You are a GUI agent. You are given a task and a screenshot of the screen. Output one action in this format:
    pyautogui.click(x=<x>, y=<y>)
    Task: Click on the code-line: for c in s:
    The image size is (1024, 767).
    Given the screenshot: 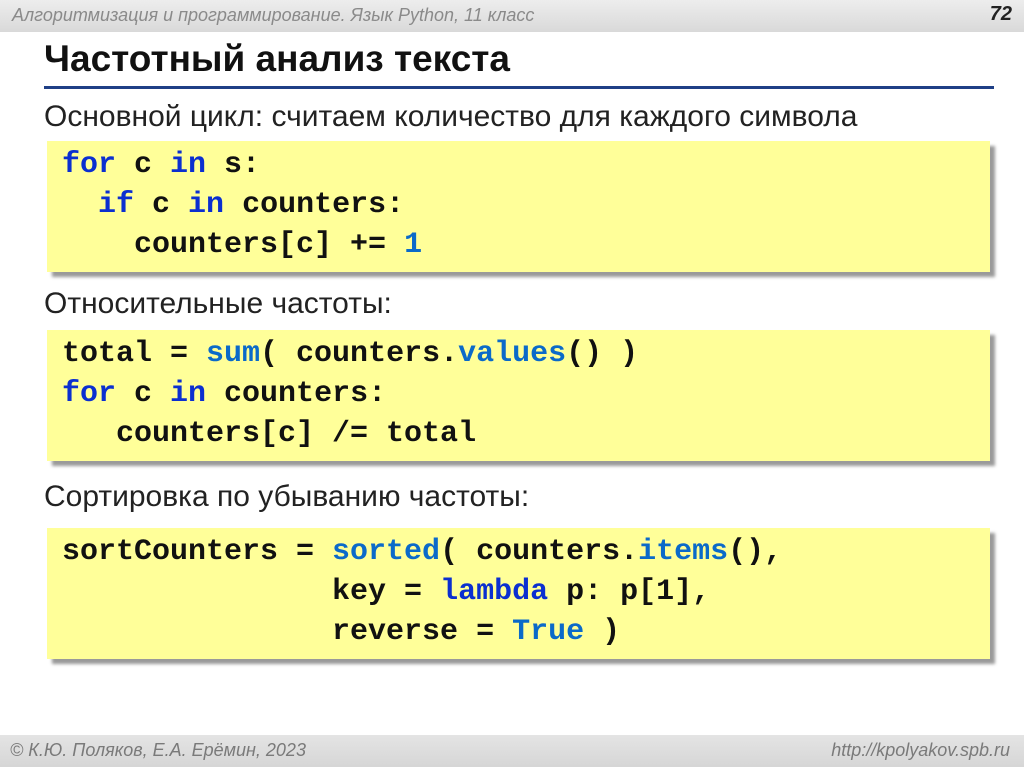 What is the action you would take?
    pyautogui.click(x=161, y=165)
    